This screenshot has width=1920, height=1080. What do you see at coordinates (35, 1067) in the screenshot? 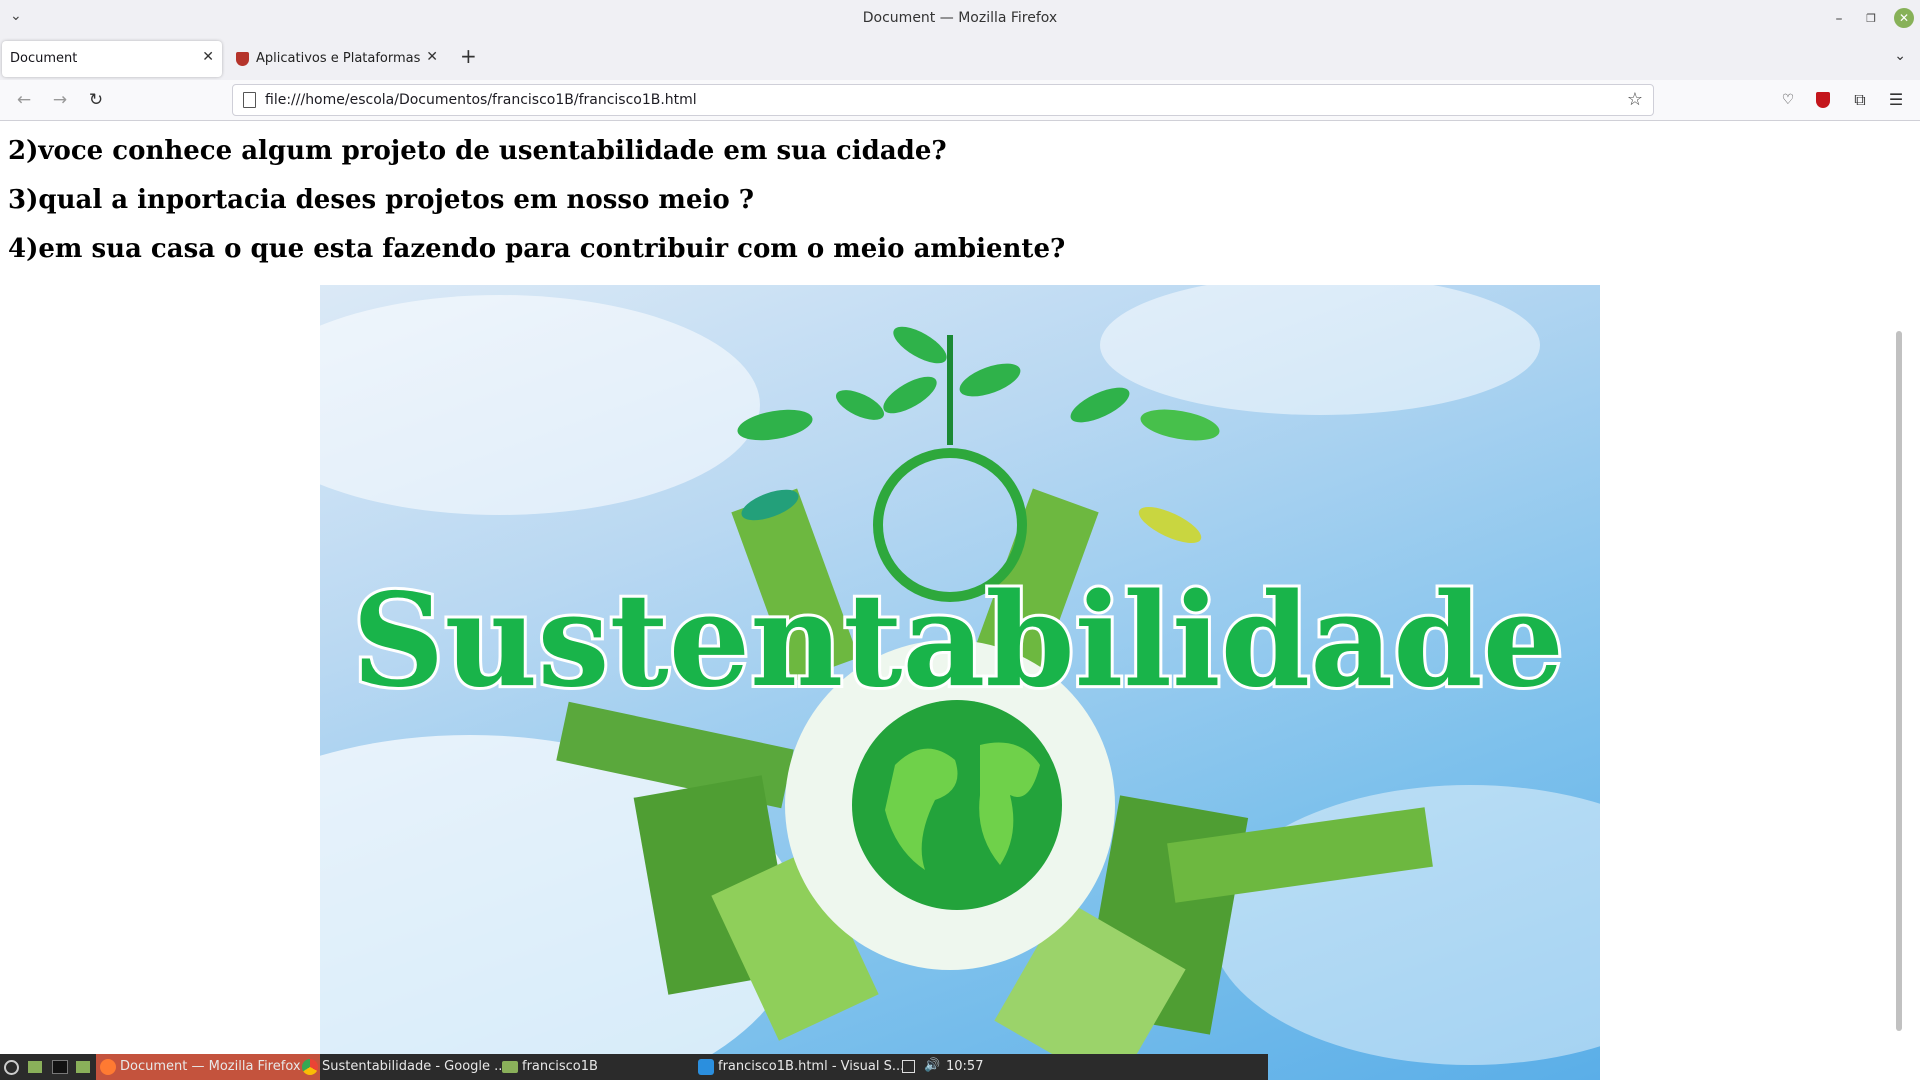
I see `show-desktop-icon` at bounding box center [35, 1067].